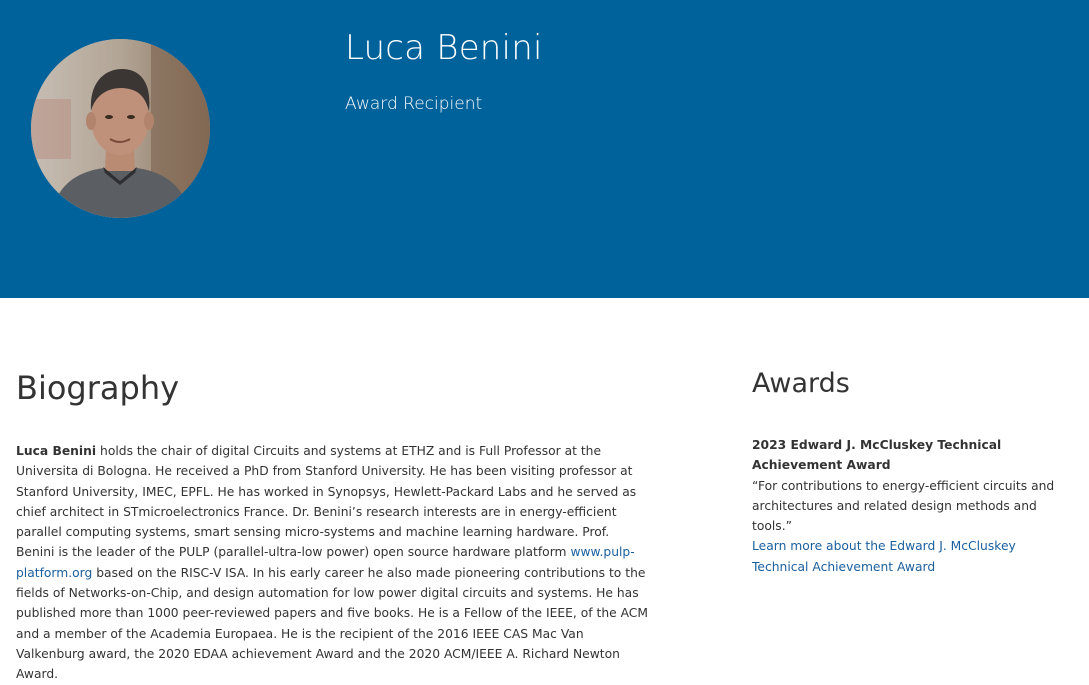 The width and height of the screenshot is (1089, 685). I want to click on profile-name: Luca Benini, so click(444, 48).